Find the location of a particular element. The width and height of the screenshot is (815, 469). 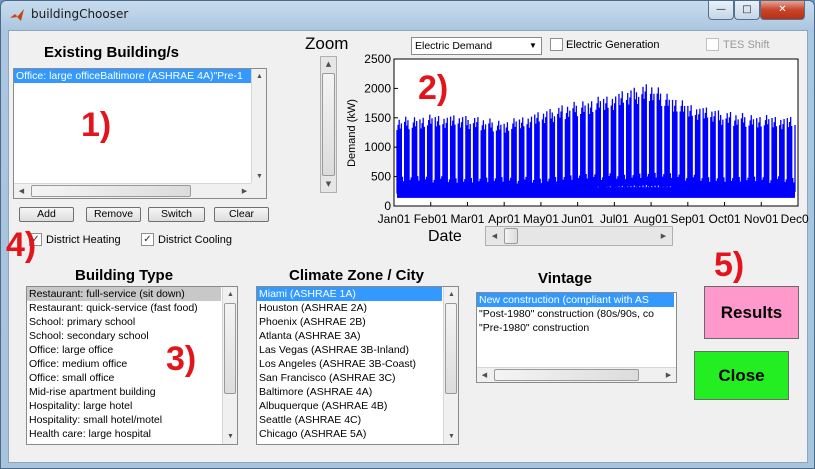

list-item: Restaurant: full-service (sit down) is located at coordinates (124, 294).